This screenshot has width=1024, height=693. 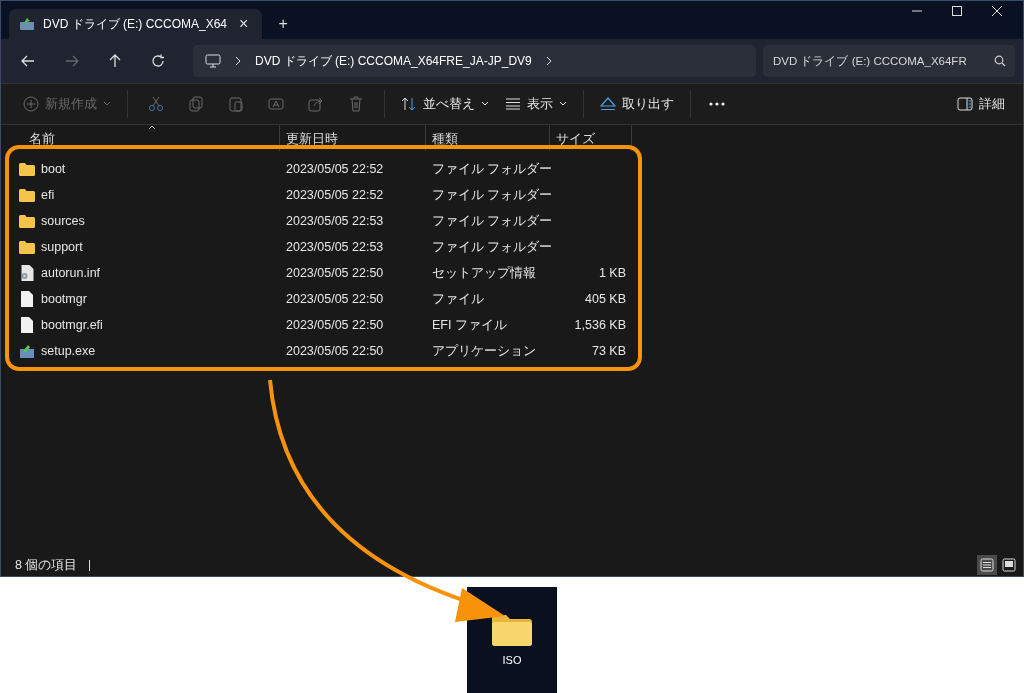 I want to click on forward-arrow-icon, so click(x=72, y=61).